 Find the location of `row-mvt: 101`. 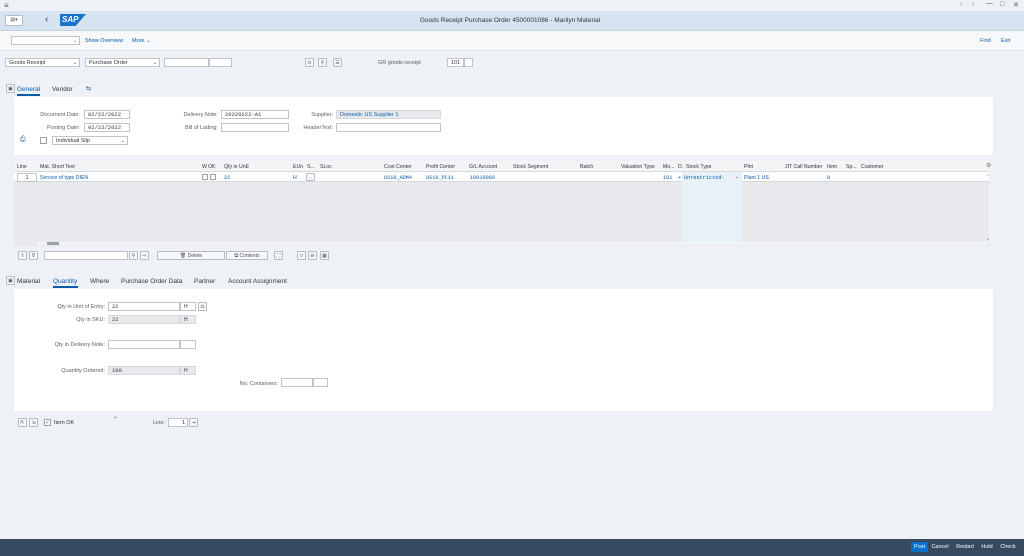

row-mvt: 101 is located at coordinates (667, 178).